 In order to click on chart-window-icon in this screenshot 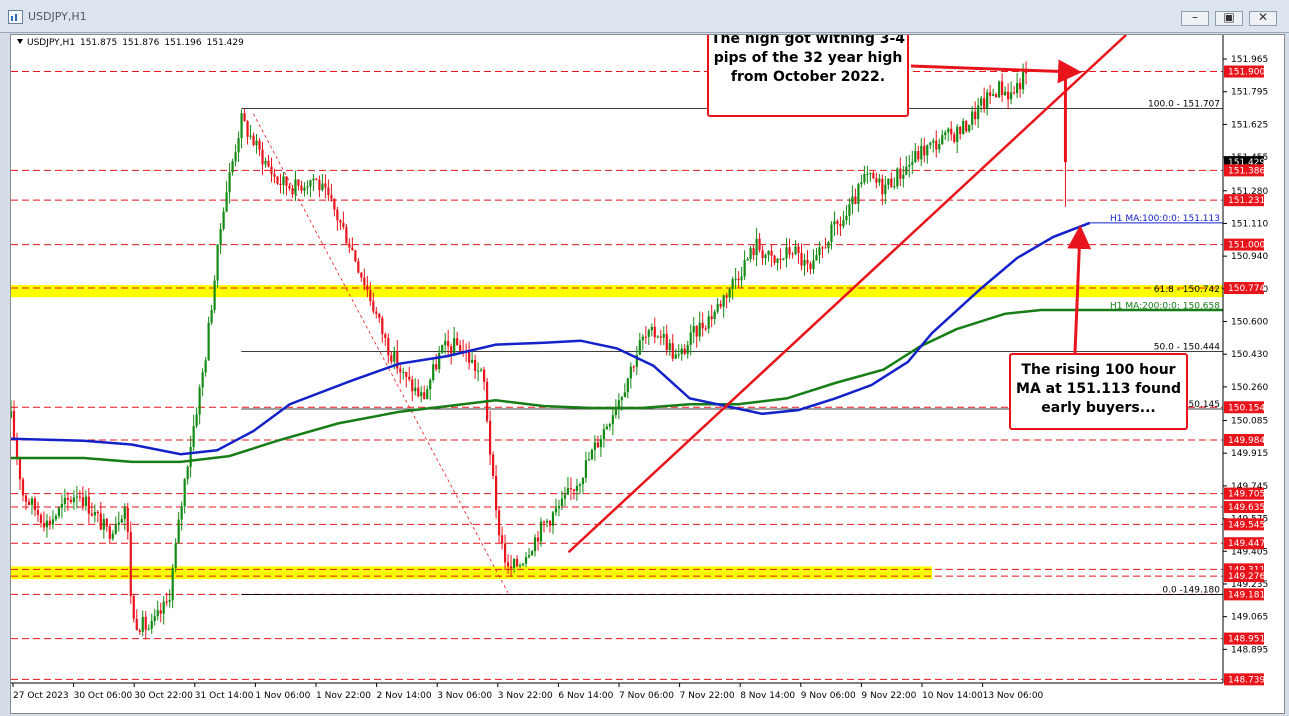, I will do `click(15, 17)`.